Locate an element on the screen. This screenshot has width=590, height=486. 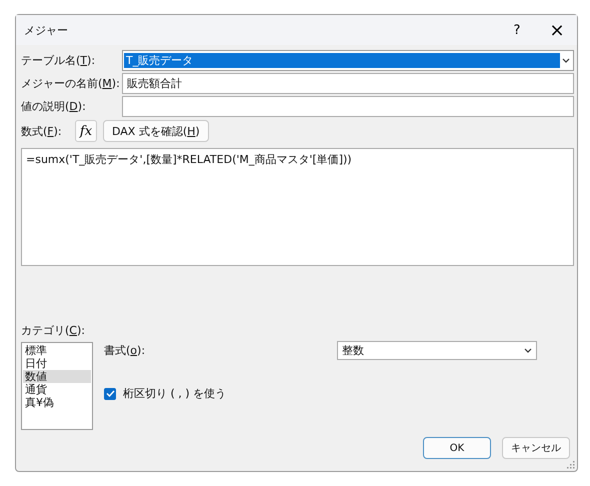
checkbox-label: 桁区切り ( , ) を使う is located at coordinates (174, 393).